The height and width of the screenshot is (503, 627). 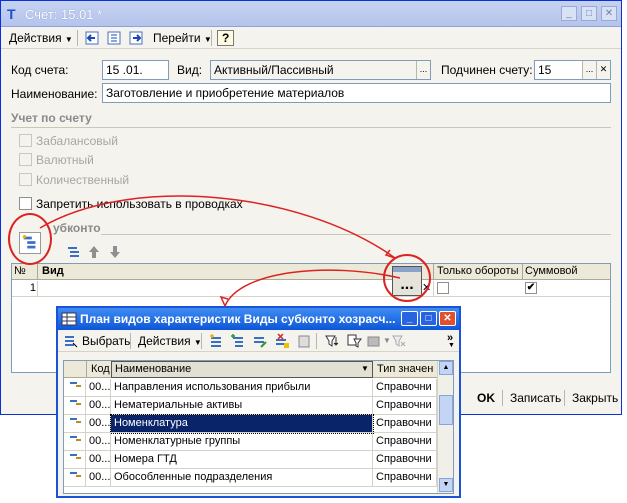 What do you see at coordinates (354, 341) in the screenshot?
I see `filter-value-icon` at bounding box center [354, 341].